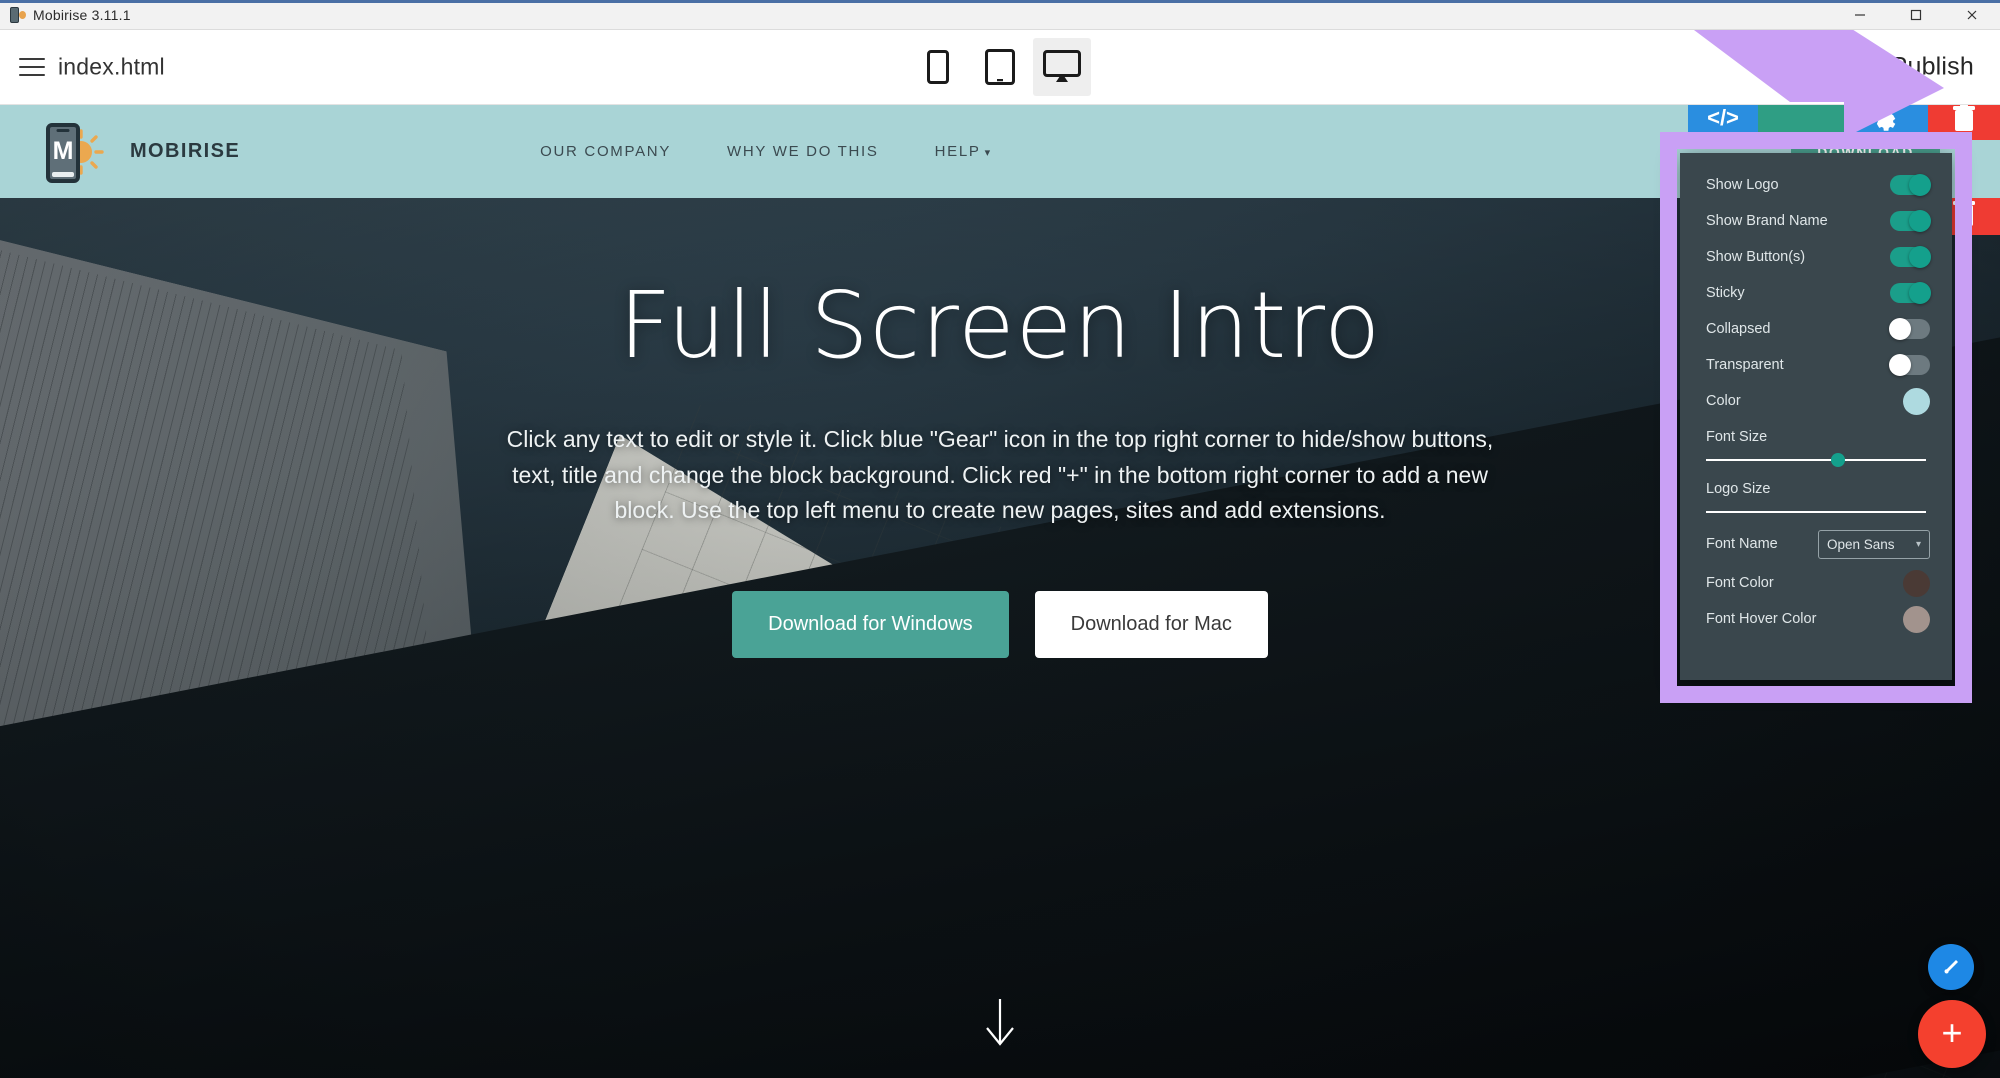 The height and width of the screenshot is (1078, 2000). What do you see at coordinates (1964, 122) in the screenshot?
I see `trash-icon` at bounding box center [1964, 122].